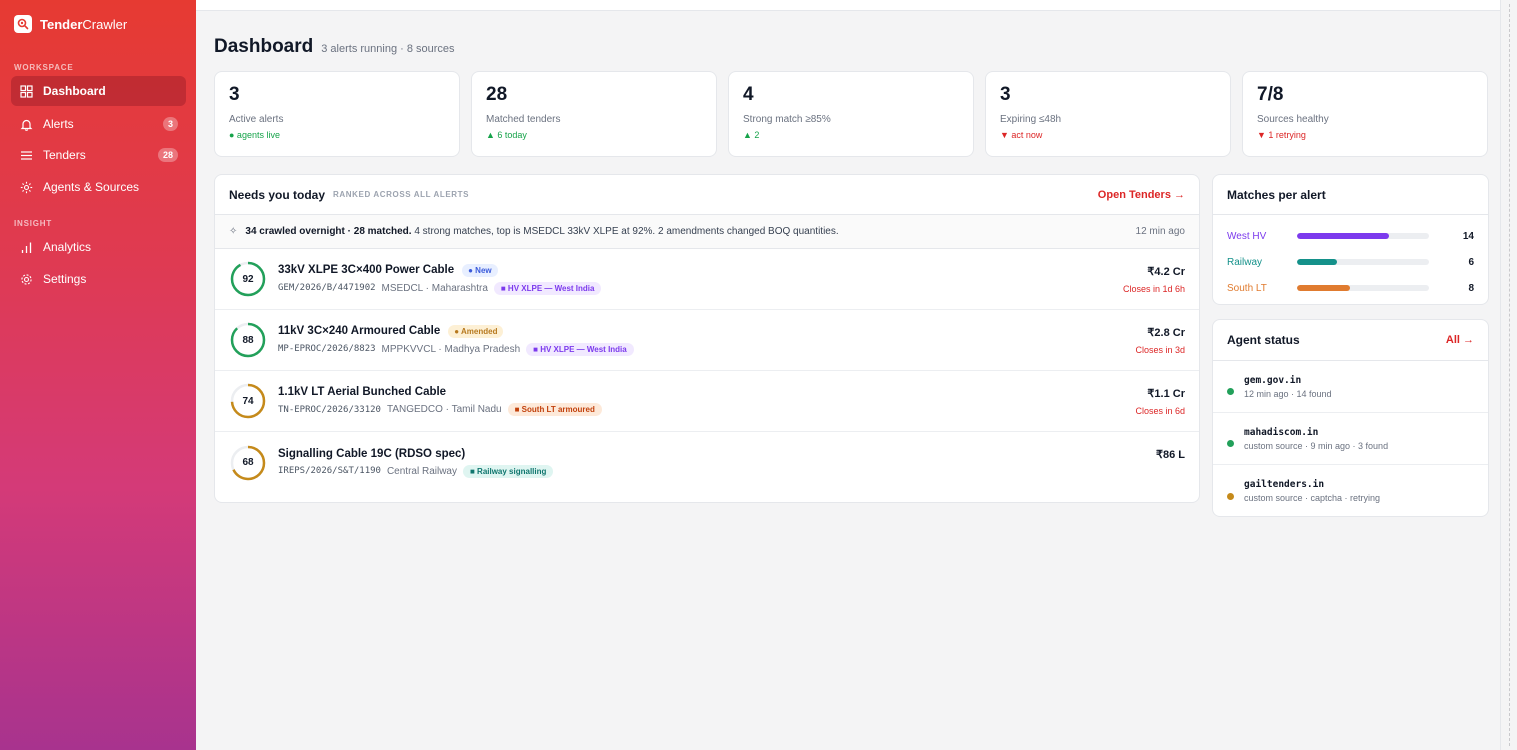 This screenshot has width=1517, height=750. Describe the element at coordinates (98, 91) in the screenshot. I see `sidebar-item-dashboard: Dashboard` at that location.